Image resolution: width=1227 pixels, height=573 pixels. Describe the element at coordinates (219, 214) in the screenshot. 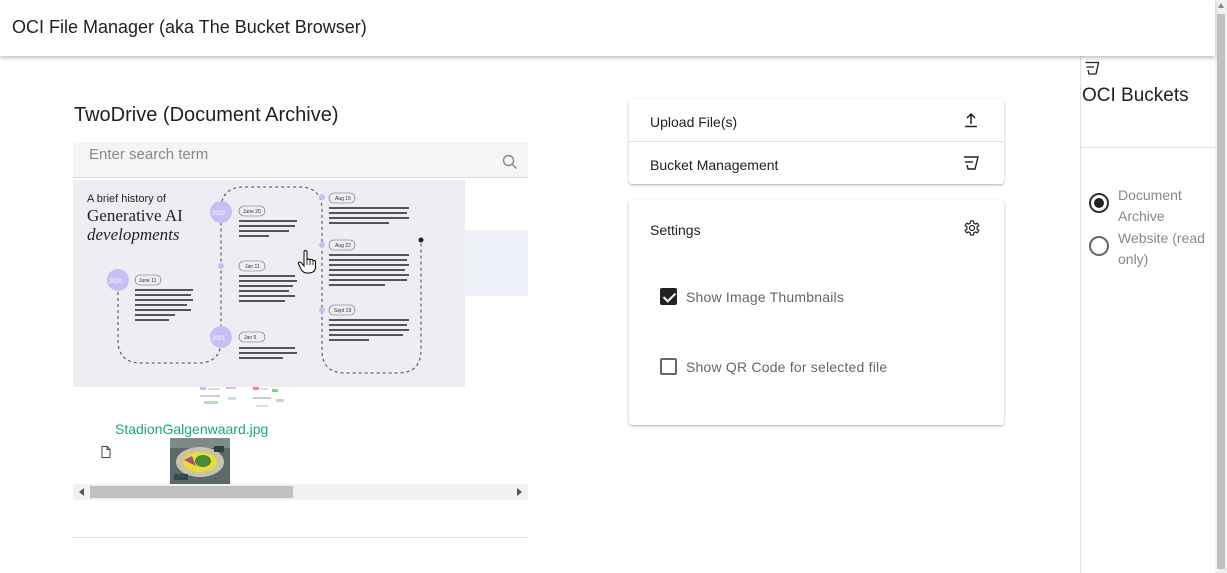

I see `year-label: 2022` at that location.